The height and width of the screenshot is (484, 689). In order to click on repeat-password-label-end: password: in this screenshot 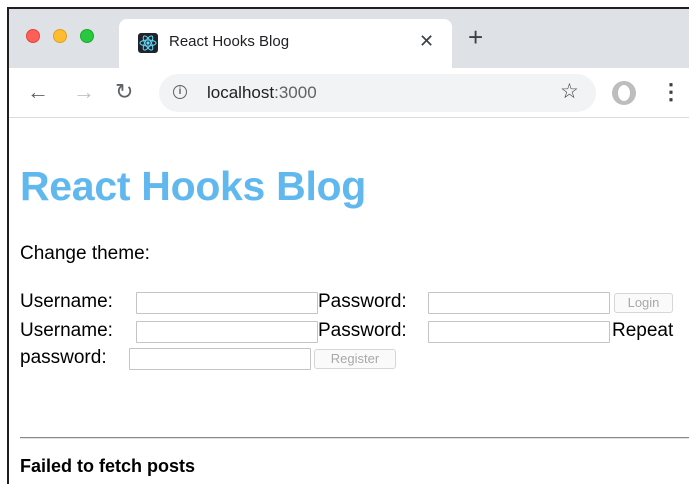, I will do `click(63, 357)`.